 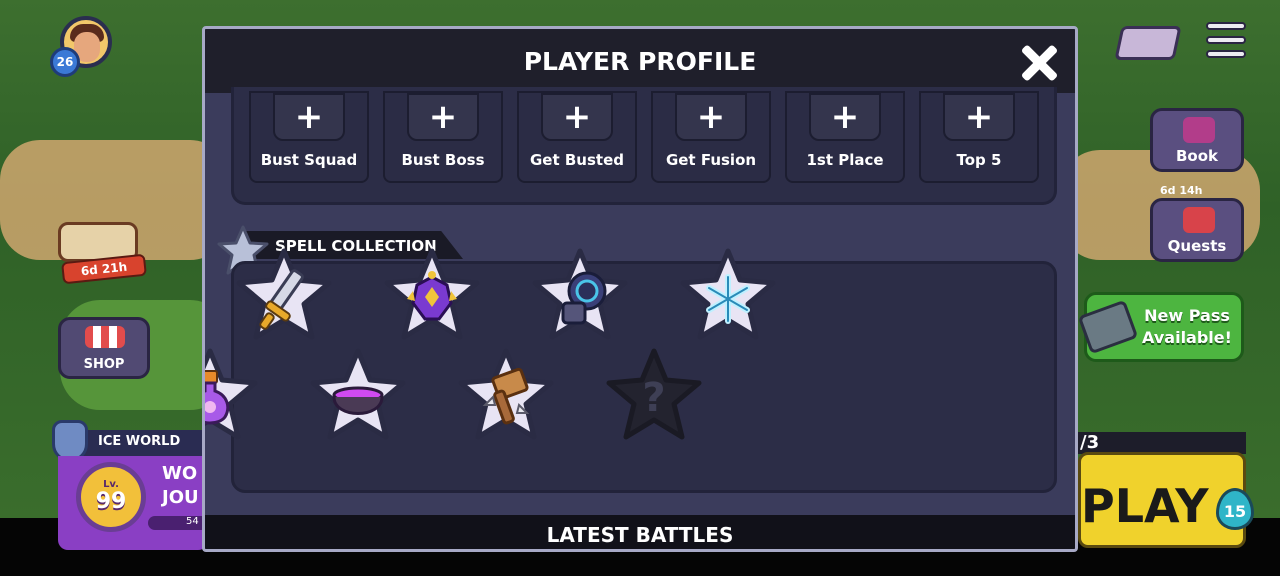 I want to click on latest-battles-title: LATEST BATTLES, so click(x=640, y=535).